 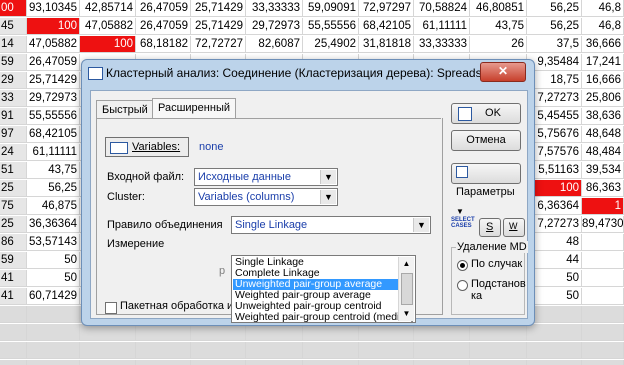 What do you see at coordinates (53, 206) in the screenshot?
I see `sheet-cell: 46,875` at bounding box center [53, 206].